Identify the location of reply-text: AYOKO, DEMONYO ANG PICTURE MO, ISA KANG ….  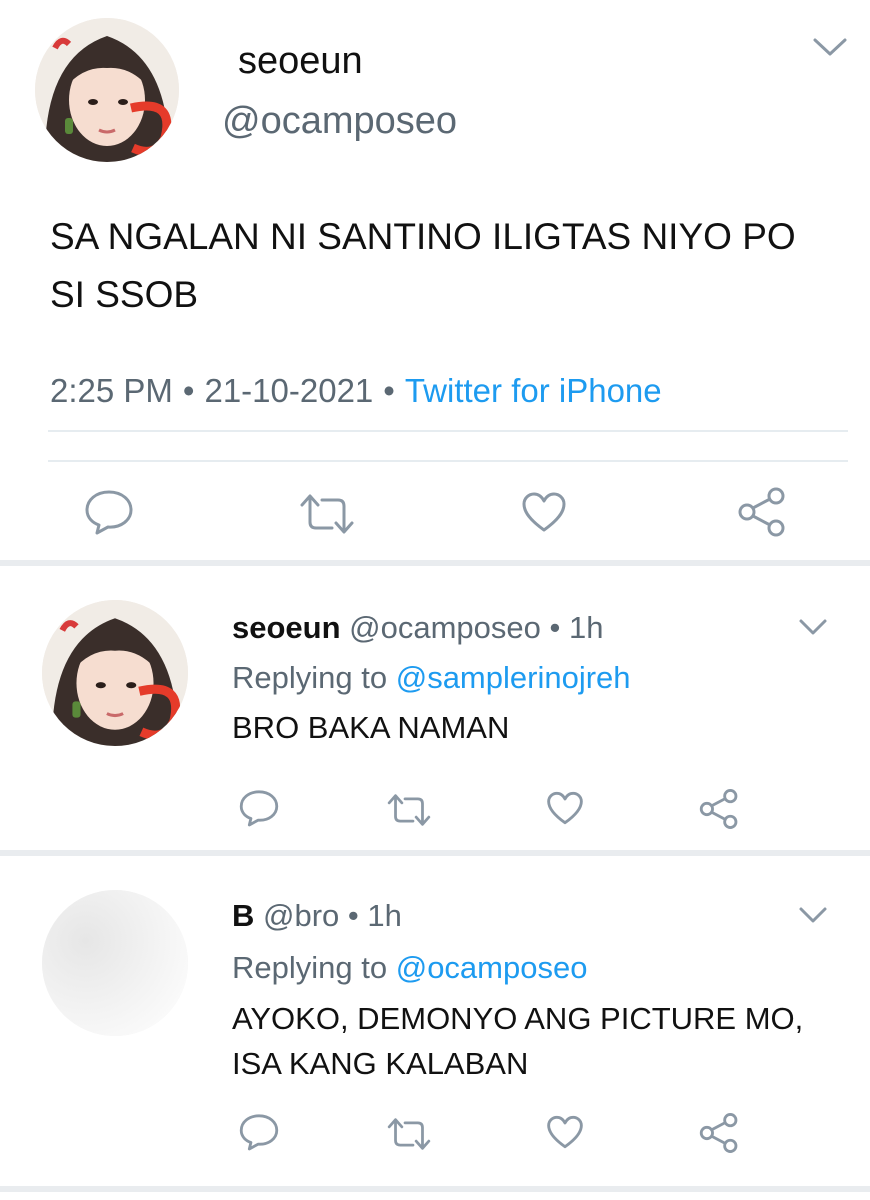
(518, 1041).